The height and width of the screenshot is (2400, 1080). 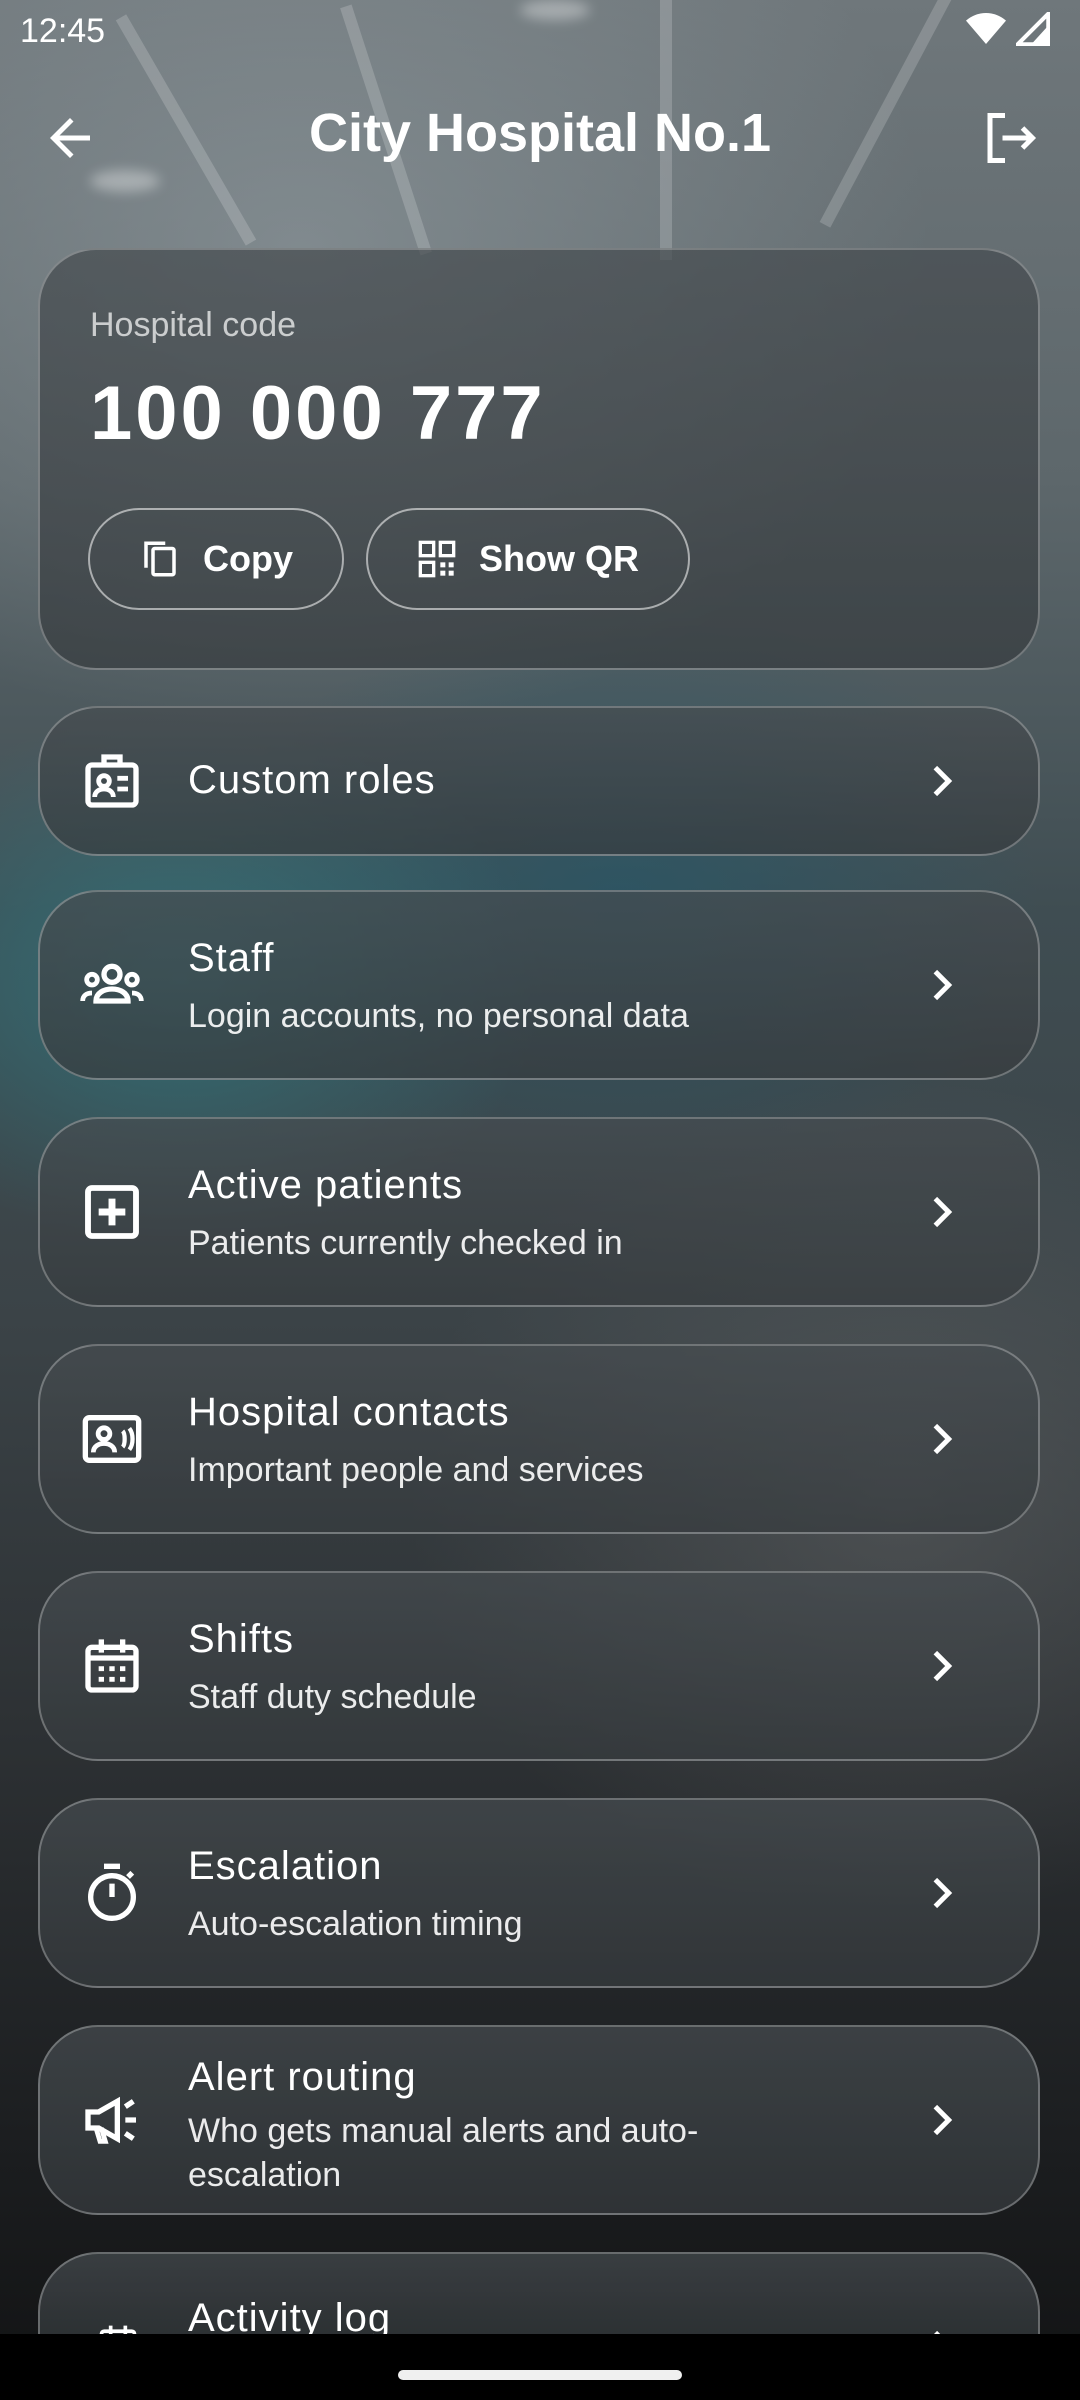 What do you see at coordinates (559, 558) in the screenshot?
I see `show-qr-label: Show QR` at bounding box center [559, 558].